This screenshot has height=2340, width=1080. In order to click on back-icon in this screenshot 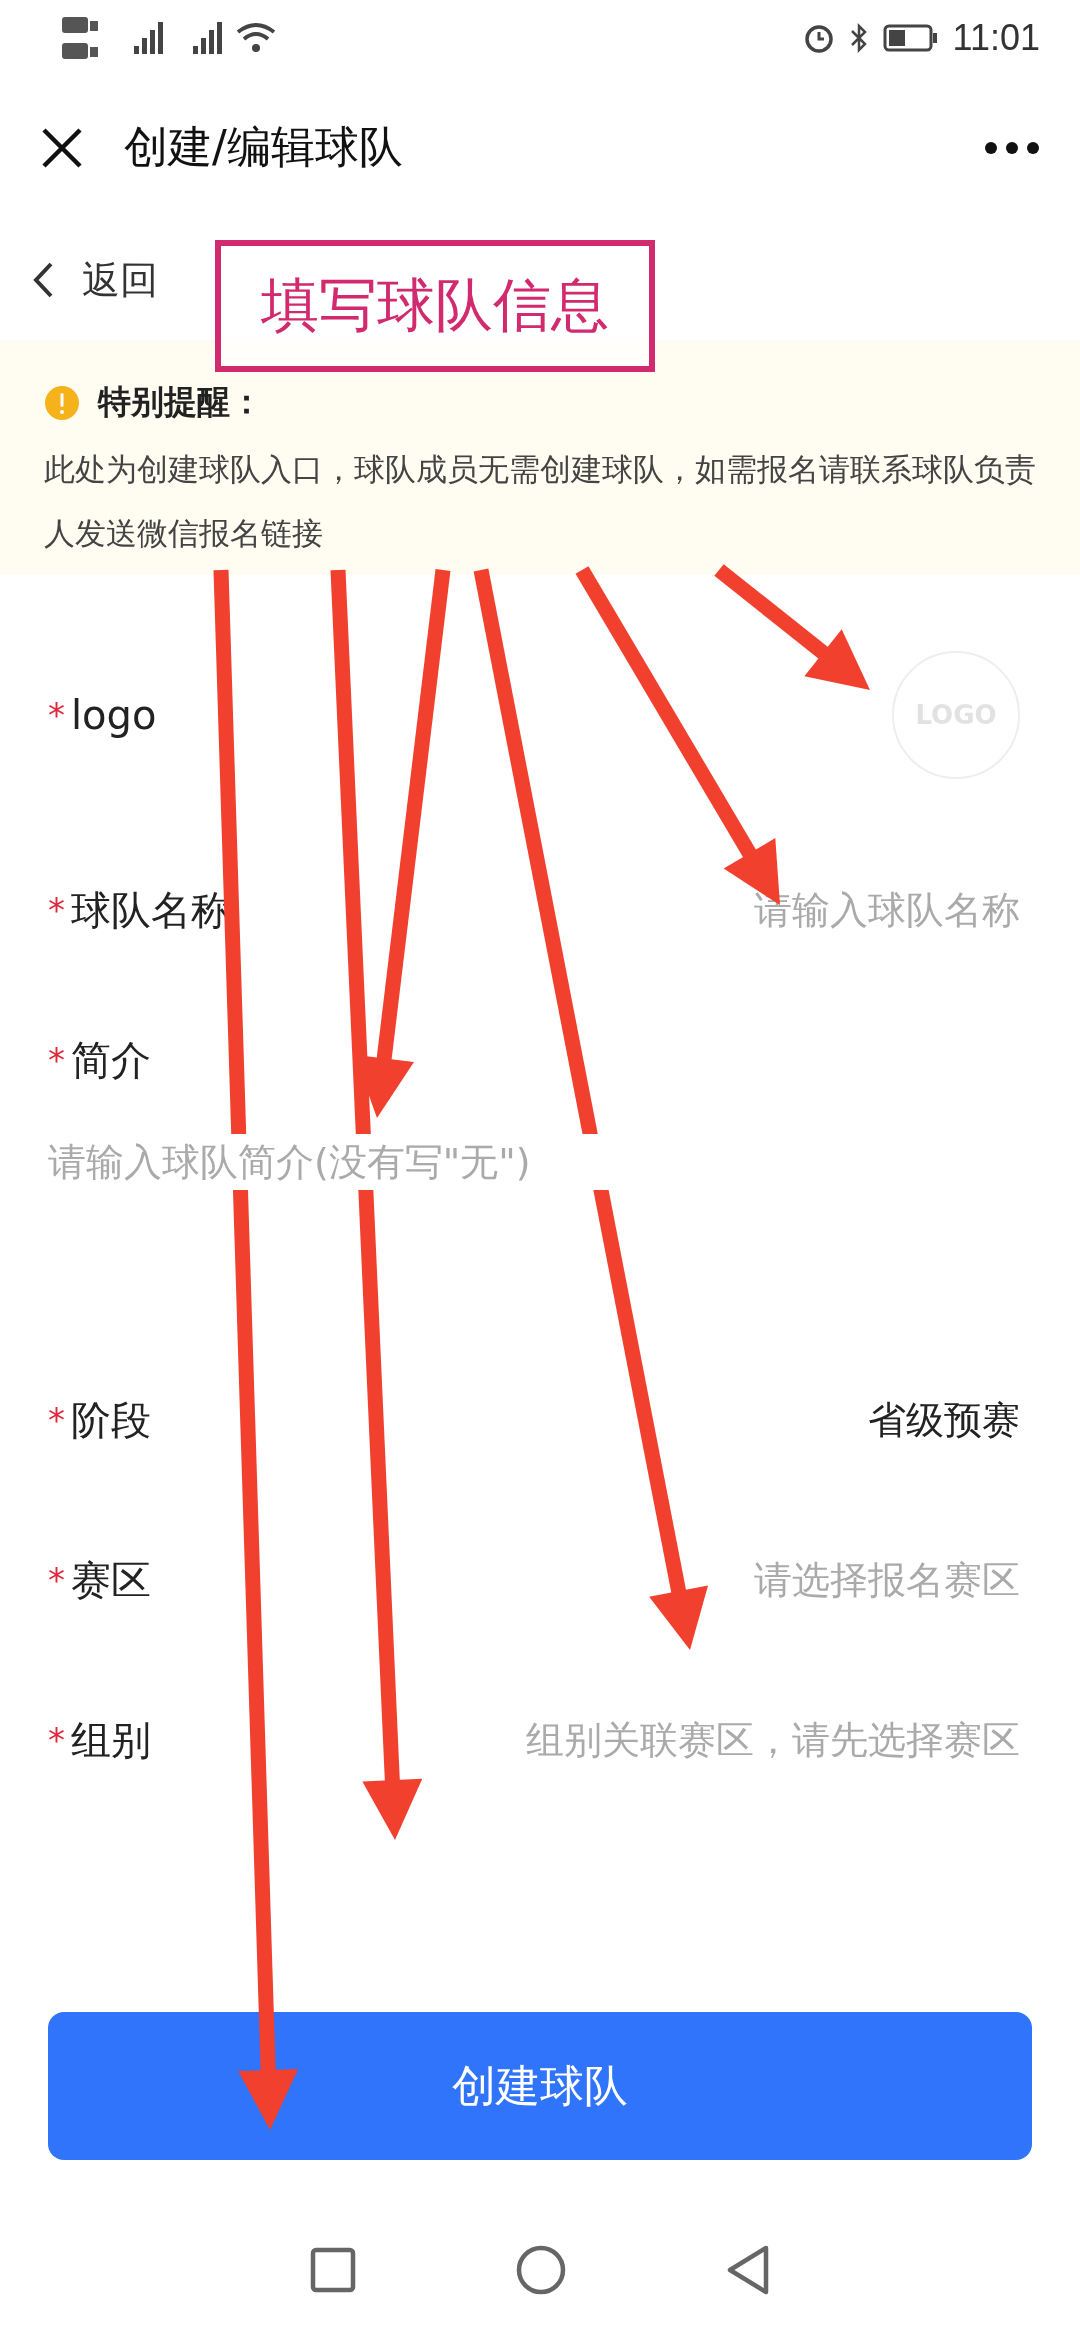, I will do `click(748, 2270)`.